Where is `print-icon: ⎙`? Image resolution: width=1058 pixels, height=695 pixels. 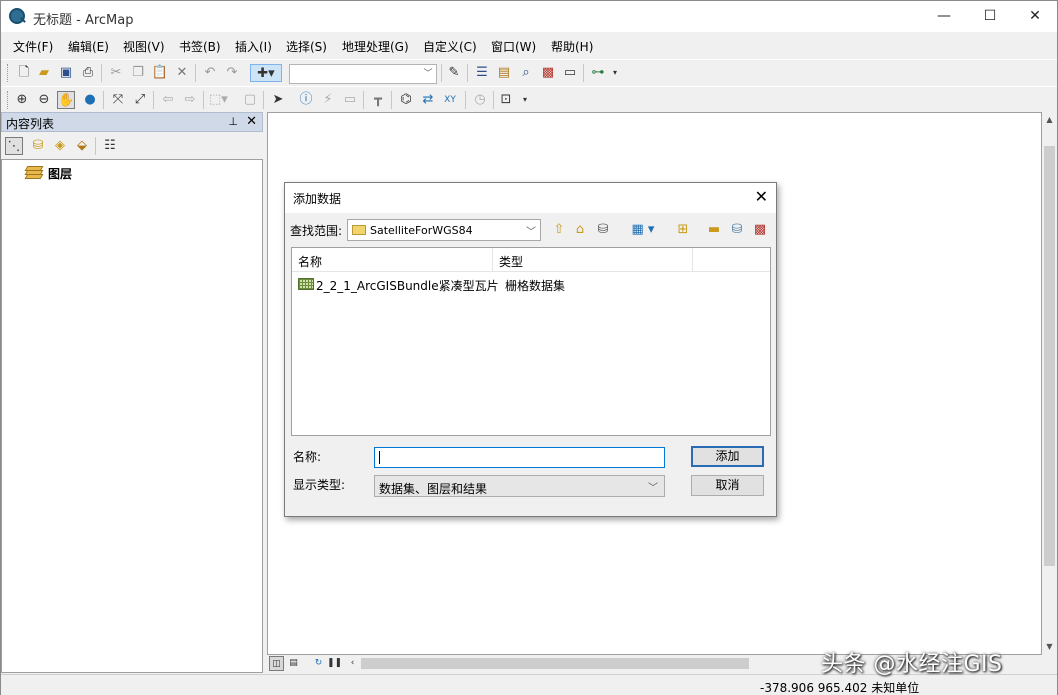 print-icon: ⎙ is located at coordinates (88, 73).